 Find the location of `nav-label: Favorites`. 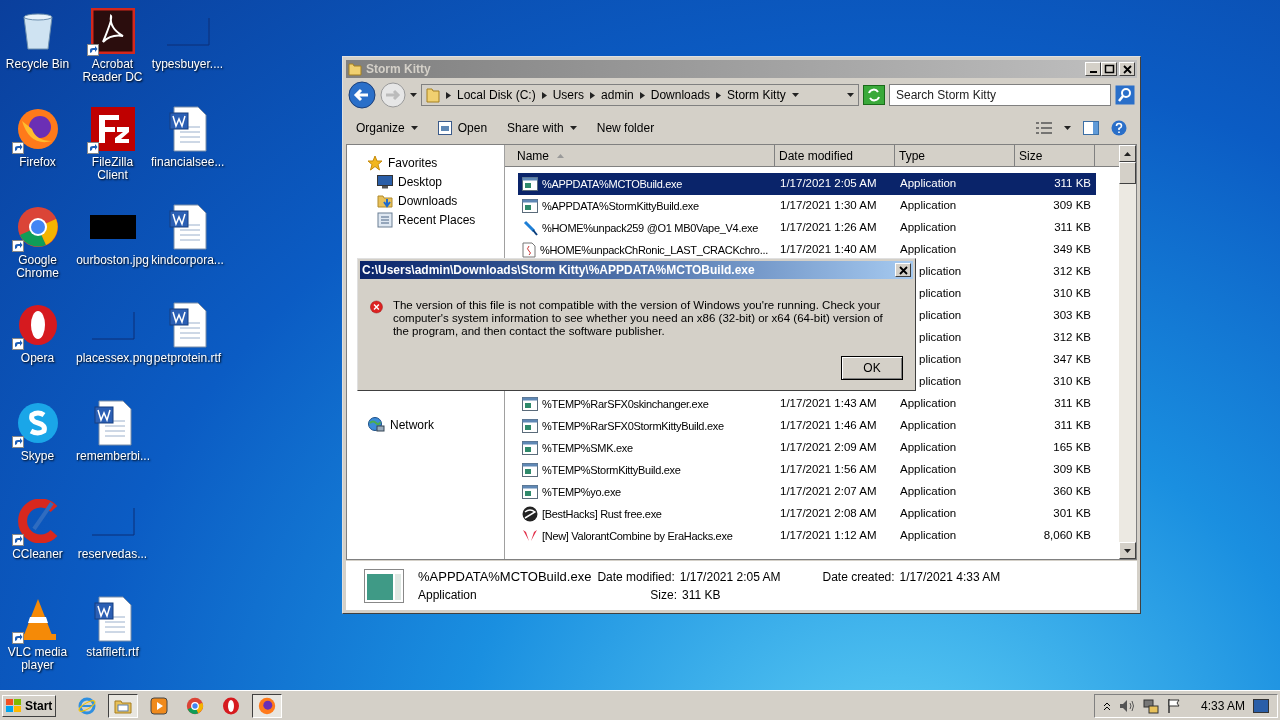

nav-label: Favorites is located at coordinates (413, 163).